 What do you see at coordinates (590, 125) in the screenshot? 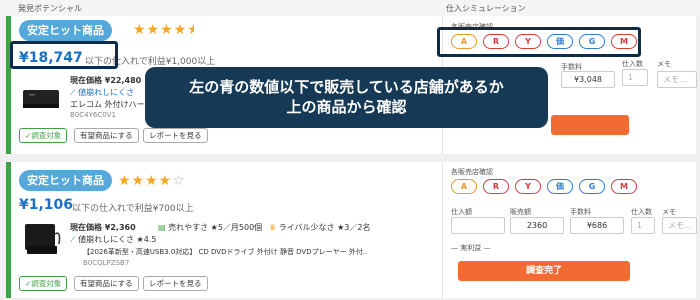
I see `research-complete-button` at bounding box center [590, 125].